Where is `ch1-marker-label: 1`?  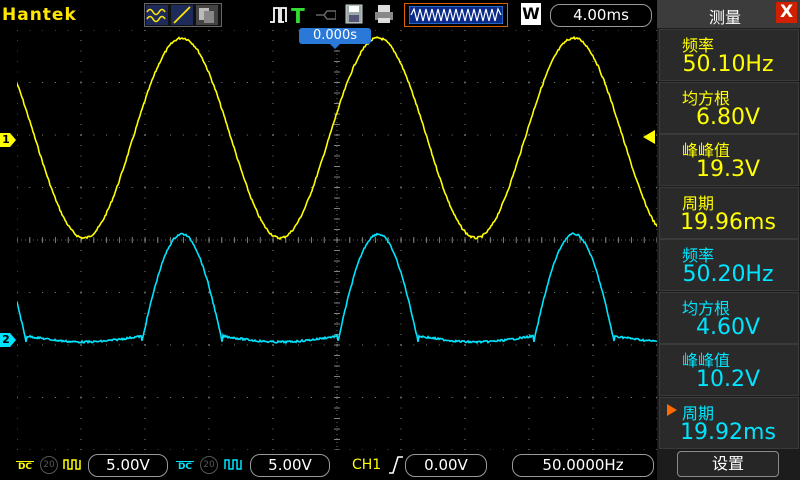 ch1-marker-label: 1 is located at coordinates (6, 139).